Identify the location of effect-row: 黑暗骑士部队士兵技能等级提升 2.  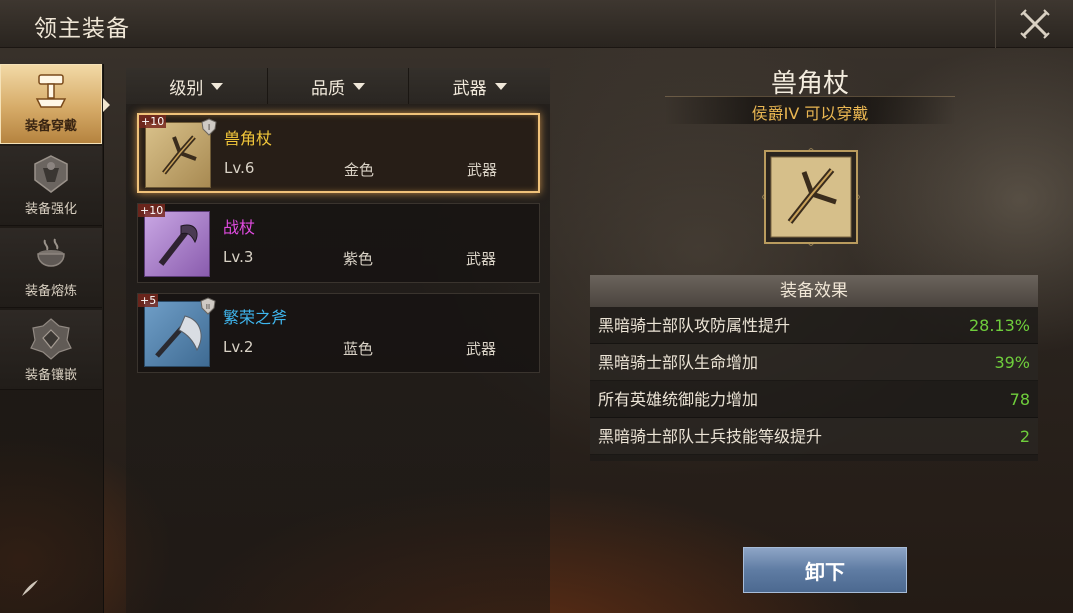
(814, 436).